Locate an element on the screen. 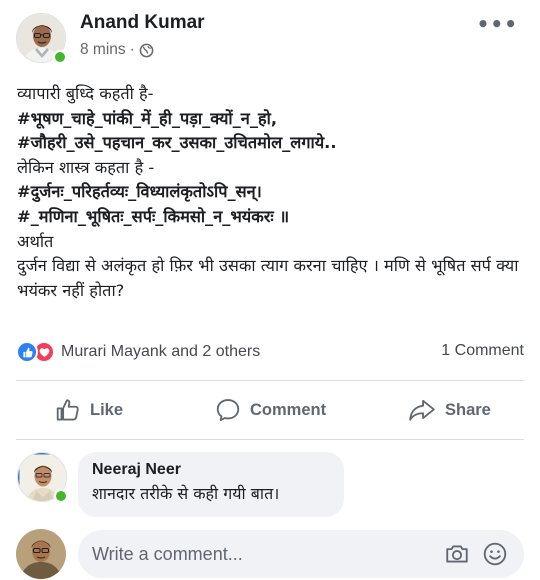  comment-count: 1 Comment is located at coordinates (482, 351).